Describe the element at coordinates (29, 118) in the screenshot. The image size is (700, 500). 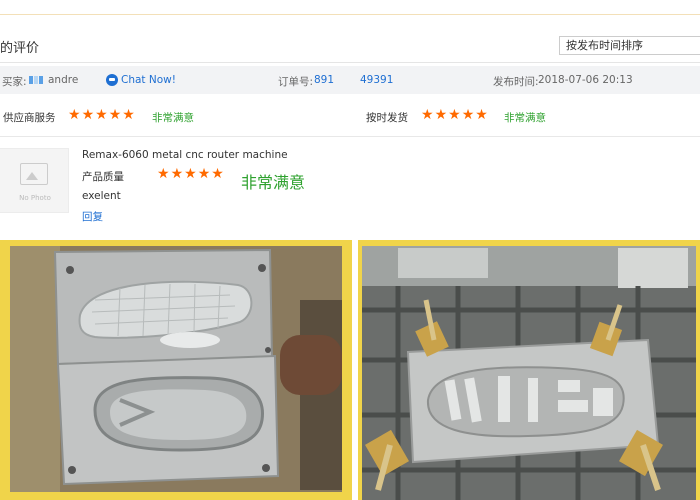
I see `supplier-service-label: 供应商服务` at that location.